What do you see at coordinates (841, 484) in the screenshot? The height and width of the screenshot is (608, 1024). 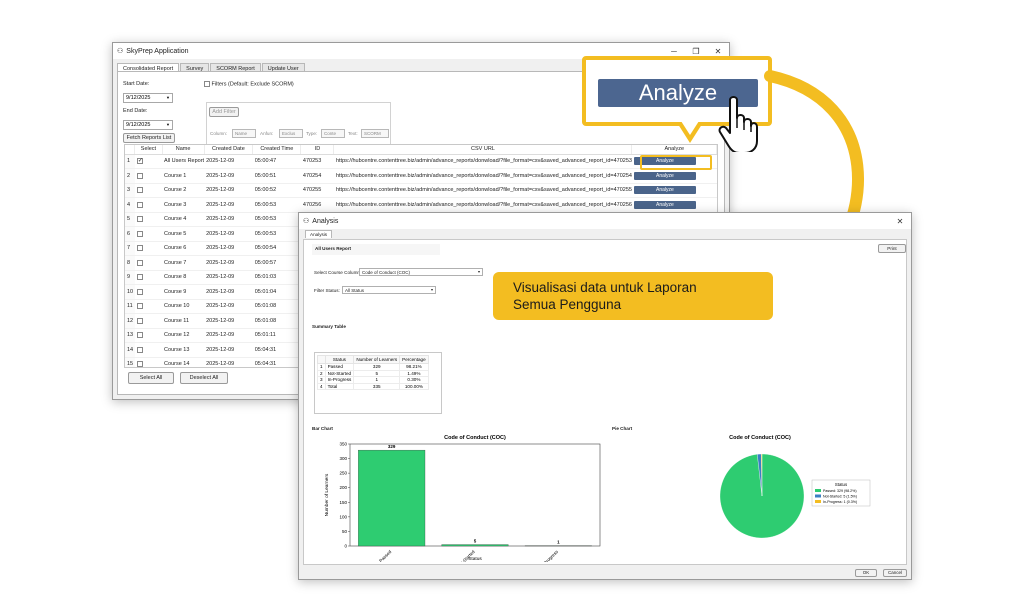 I see `pie-legend-title: Status` at bounding box center [841, 484].